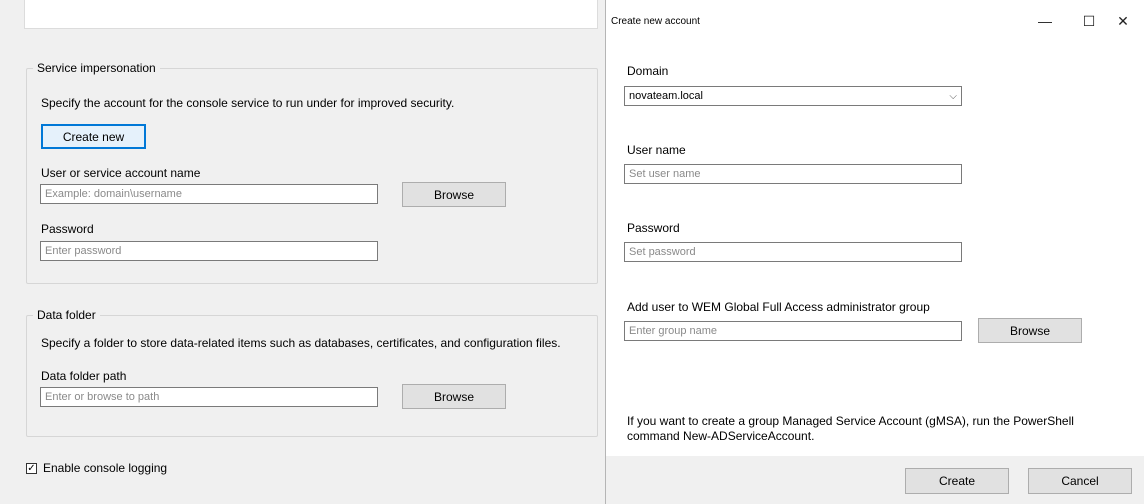  Describe the element at coordinates (121, 173) in the screenshot. I see `account-name-label: User or service account name` at that location.